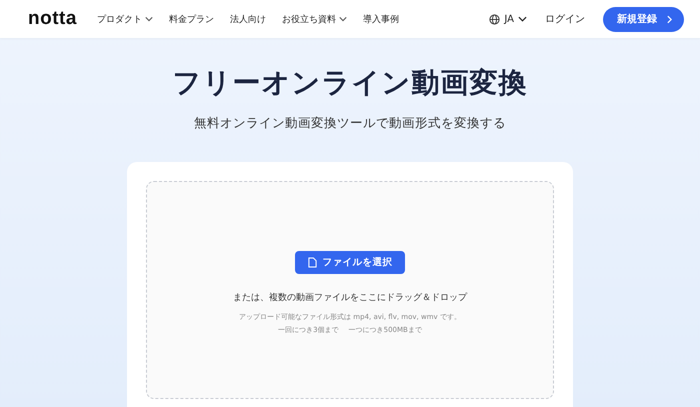 This screenshot has height=407, width=700. Describe the element at coordinates (124, 19) in the screenshot. I see `nav-link: プロダクト` at that location.